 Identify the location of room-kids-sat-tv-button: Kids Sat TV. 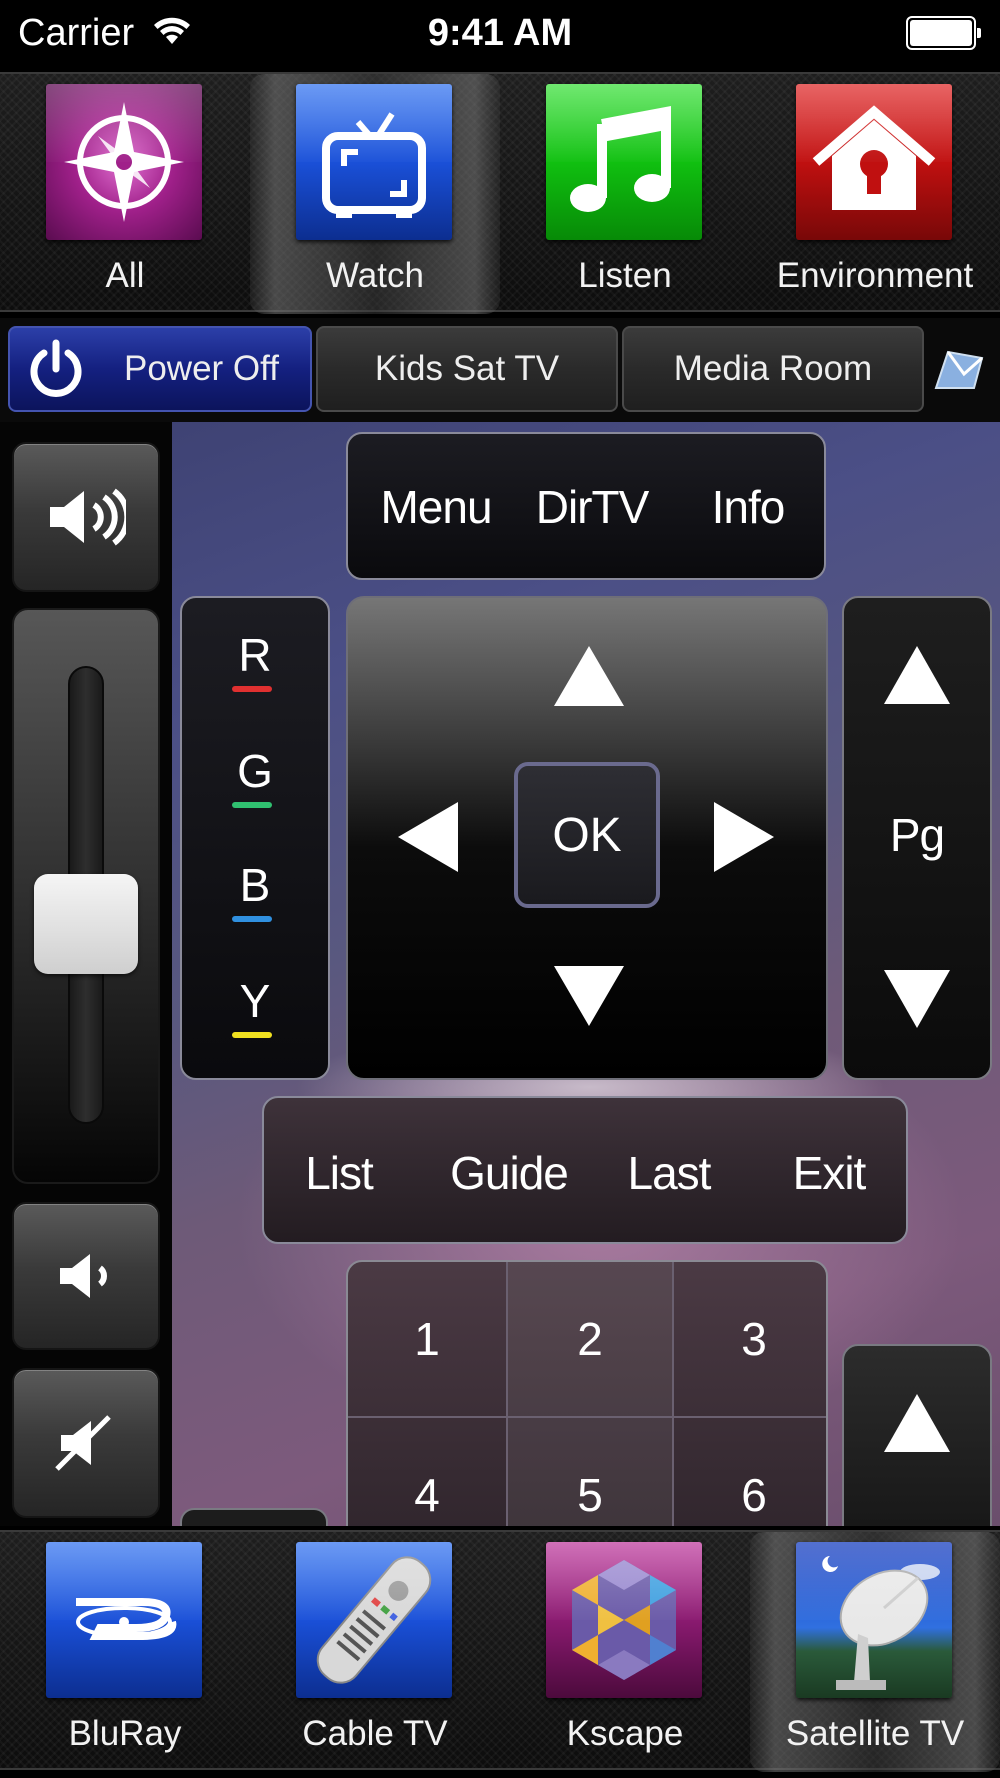
(467, 369).